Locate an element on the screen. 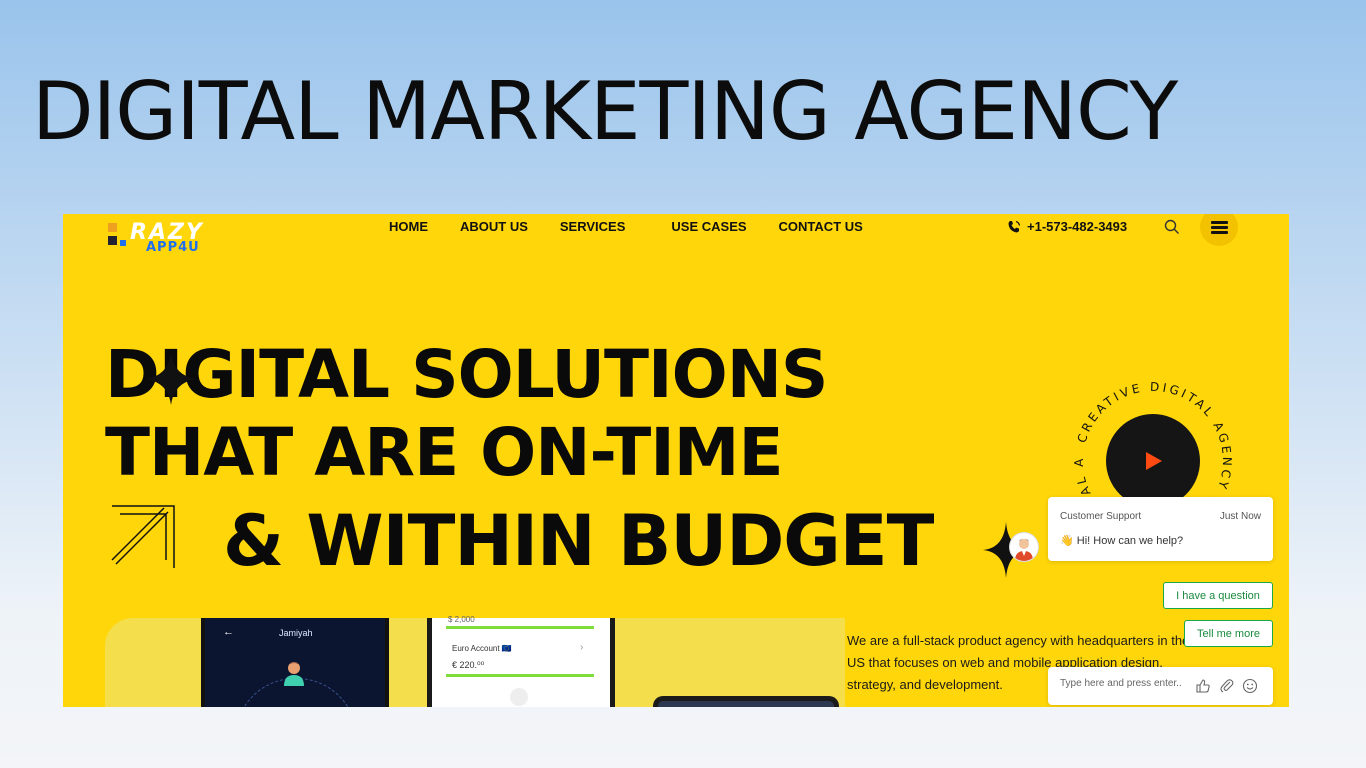 The image size is (1366, 768). chat-input-bar is located at coordinates (1160, 686).